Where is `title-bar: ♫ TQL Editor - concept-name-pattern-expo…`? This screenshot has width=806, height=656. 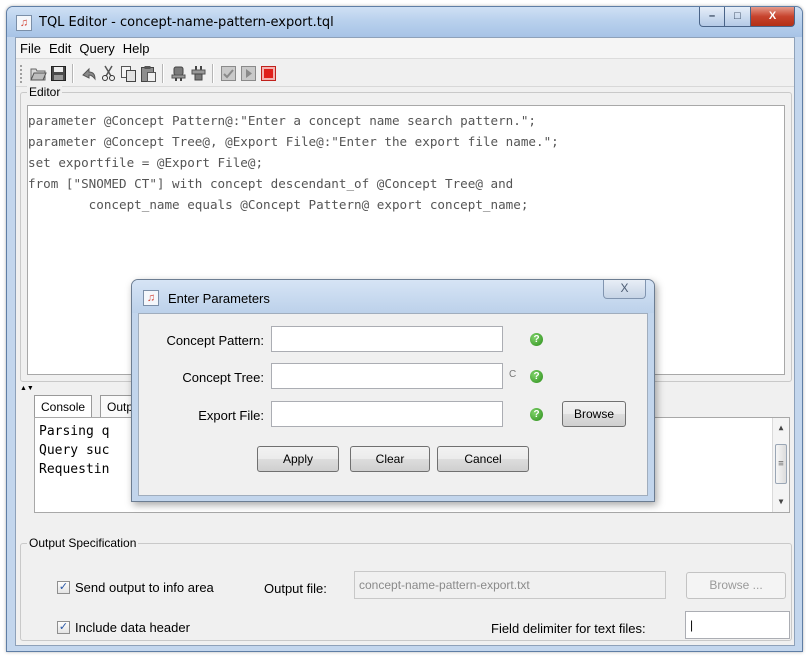 title-bar: ♫ TQL Editor - concept-name-pattern-expo… is located at coordinates (404, 22).